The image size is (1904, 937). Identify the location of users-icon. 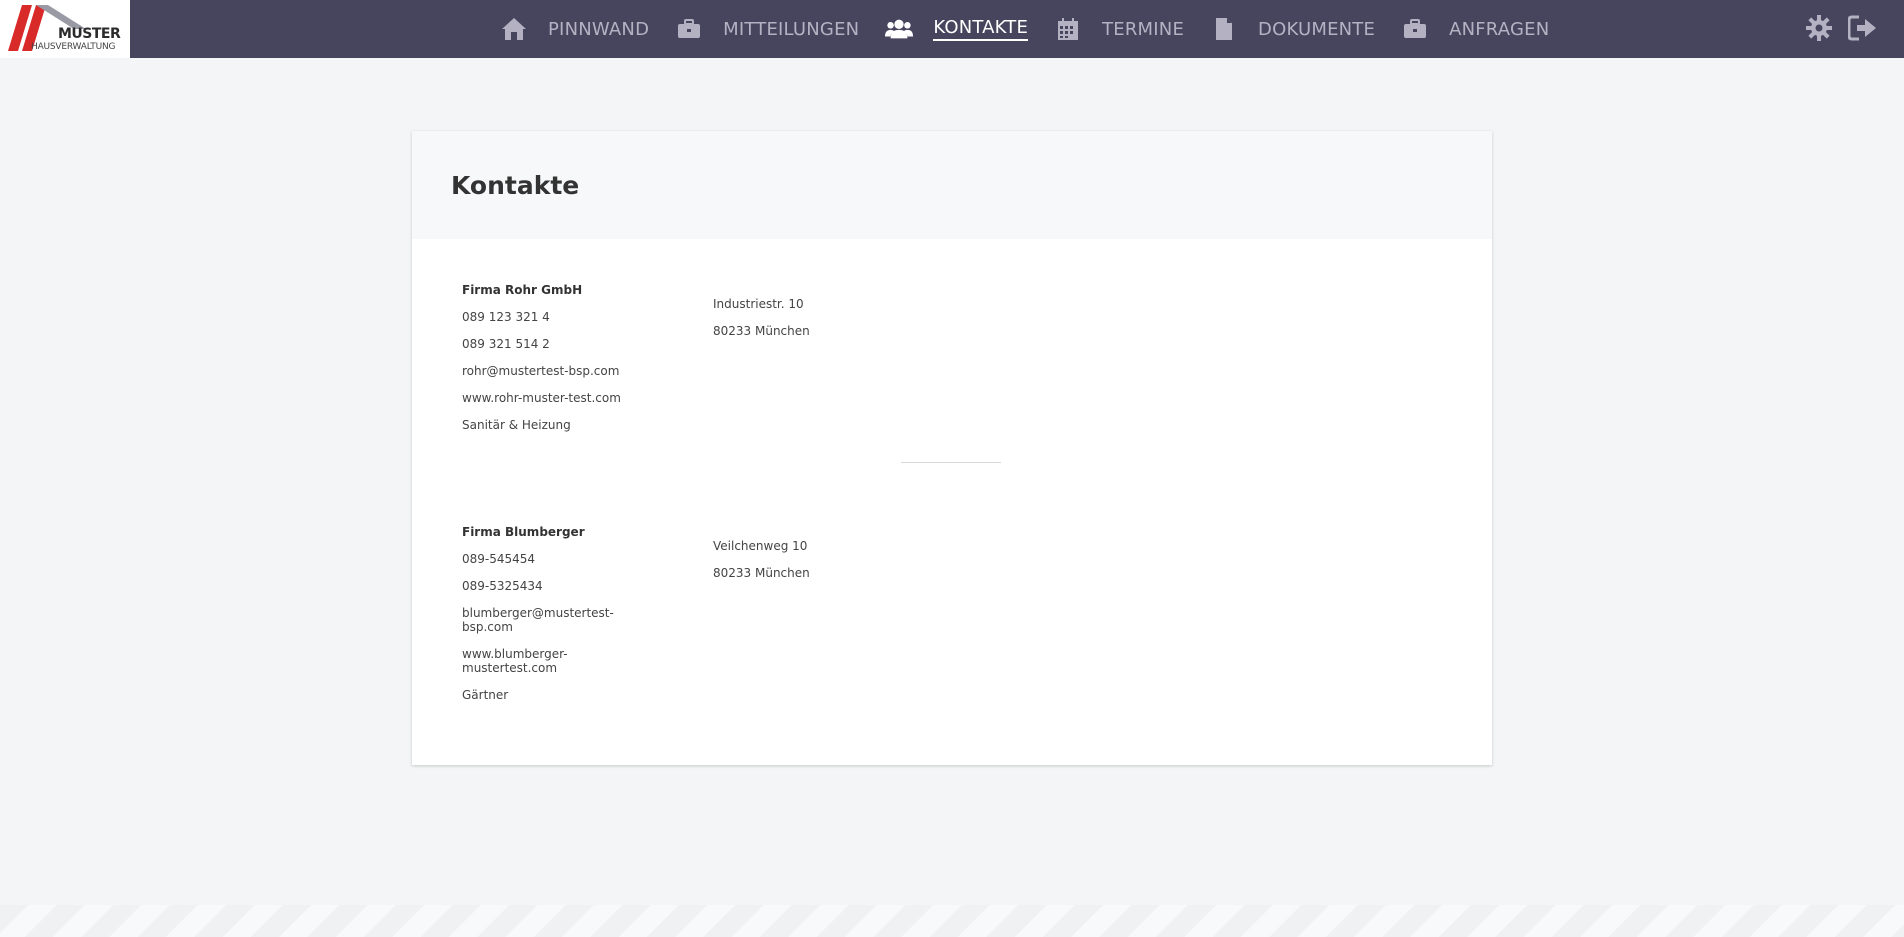
(899, 29).